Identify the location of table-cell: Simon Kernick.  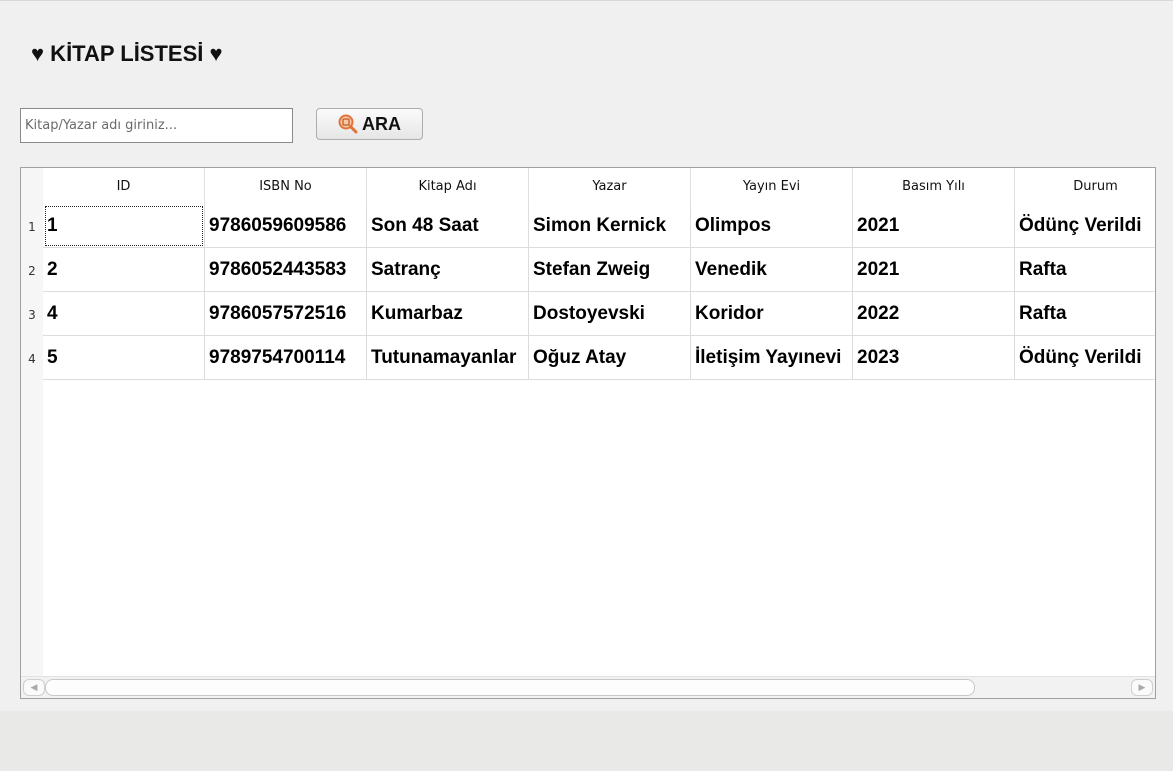
(610, 226).